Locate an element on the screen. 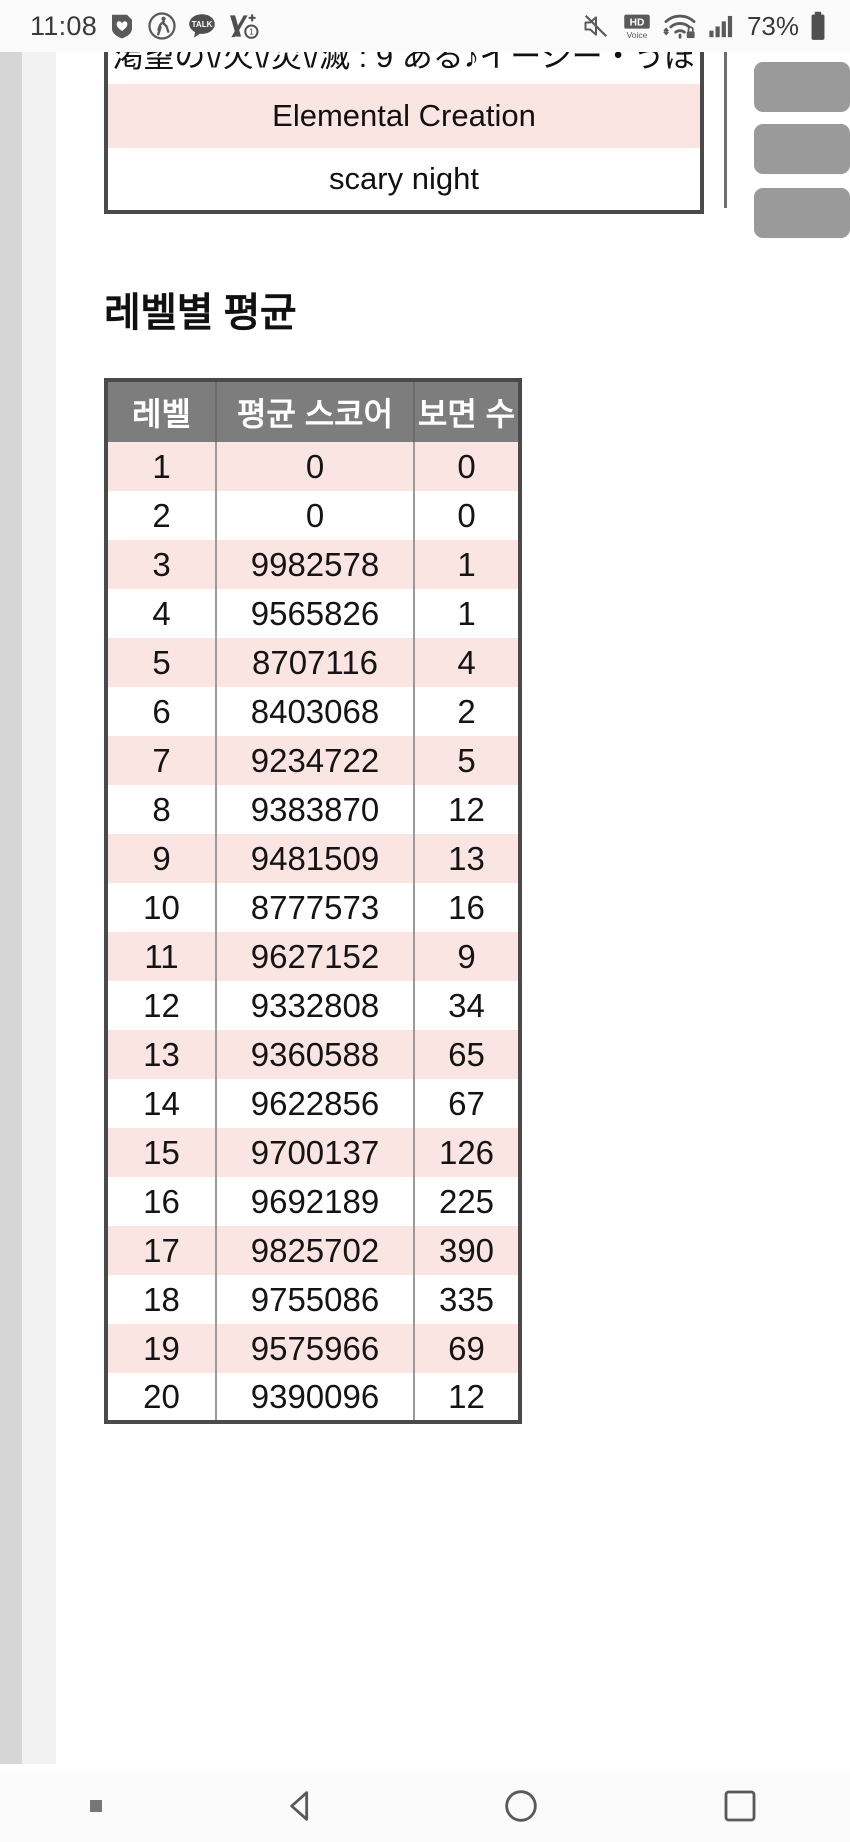 This screenshot has height=1842, width=850. recents-dot-icon is located at coordinates (95, 1806).